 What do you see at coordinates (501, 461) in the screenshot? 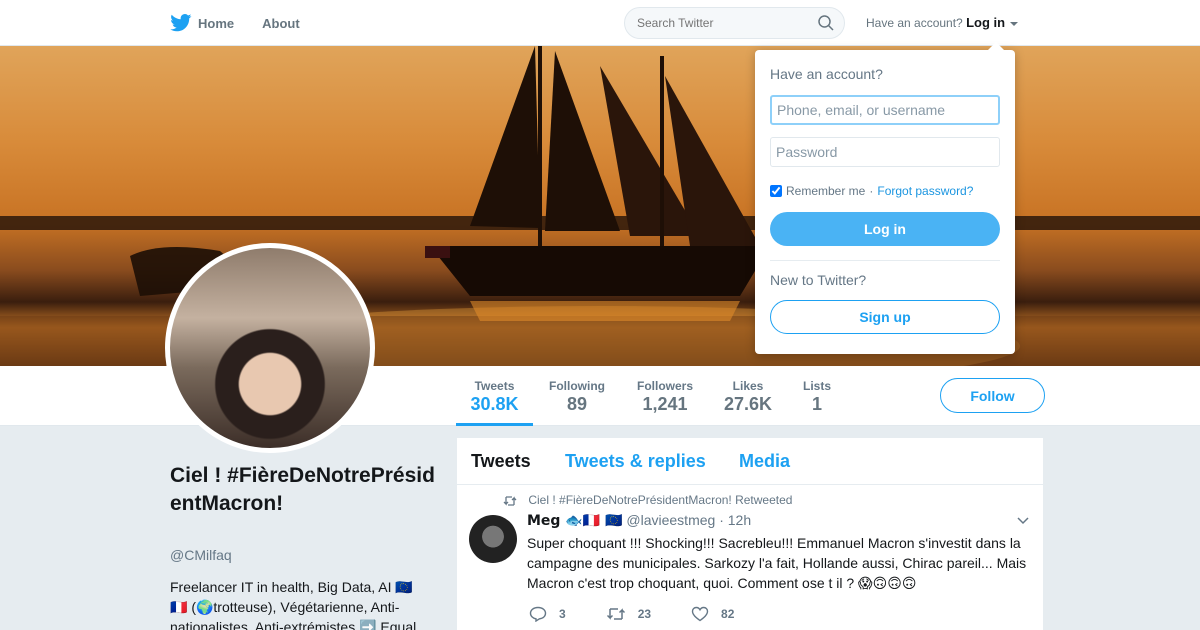
I see `tab-tweets: Tweets` at bounding box center [501, 461].